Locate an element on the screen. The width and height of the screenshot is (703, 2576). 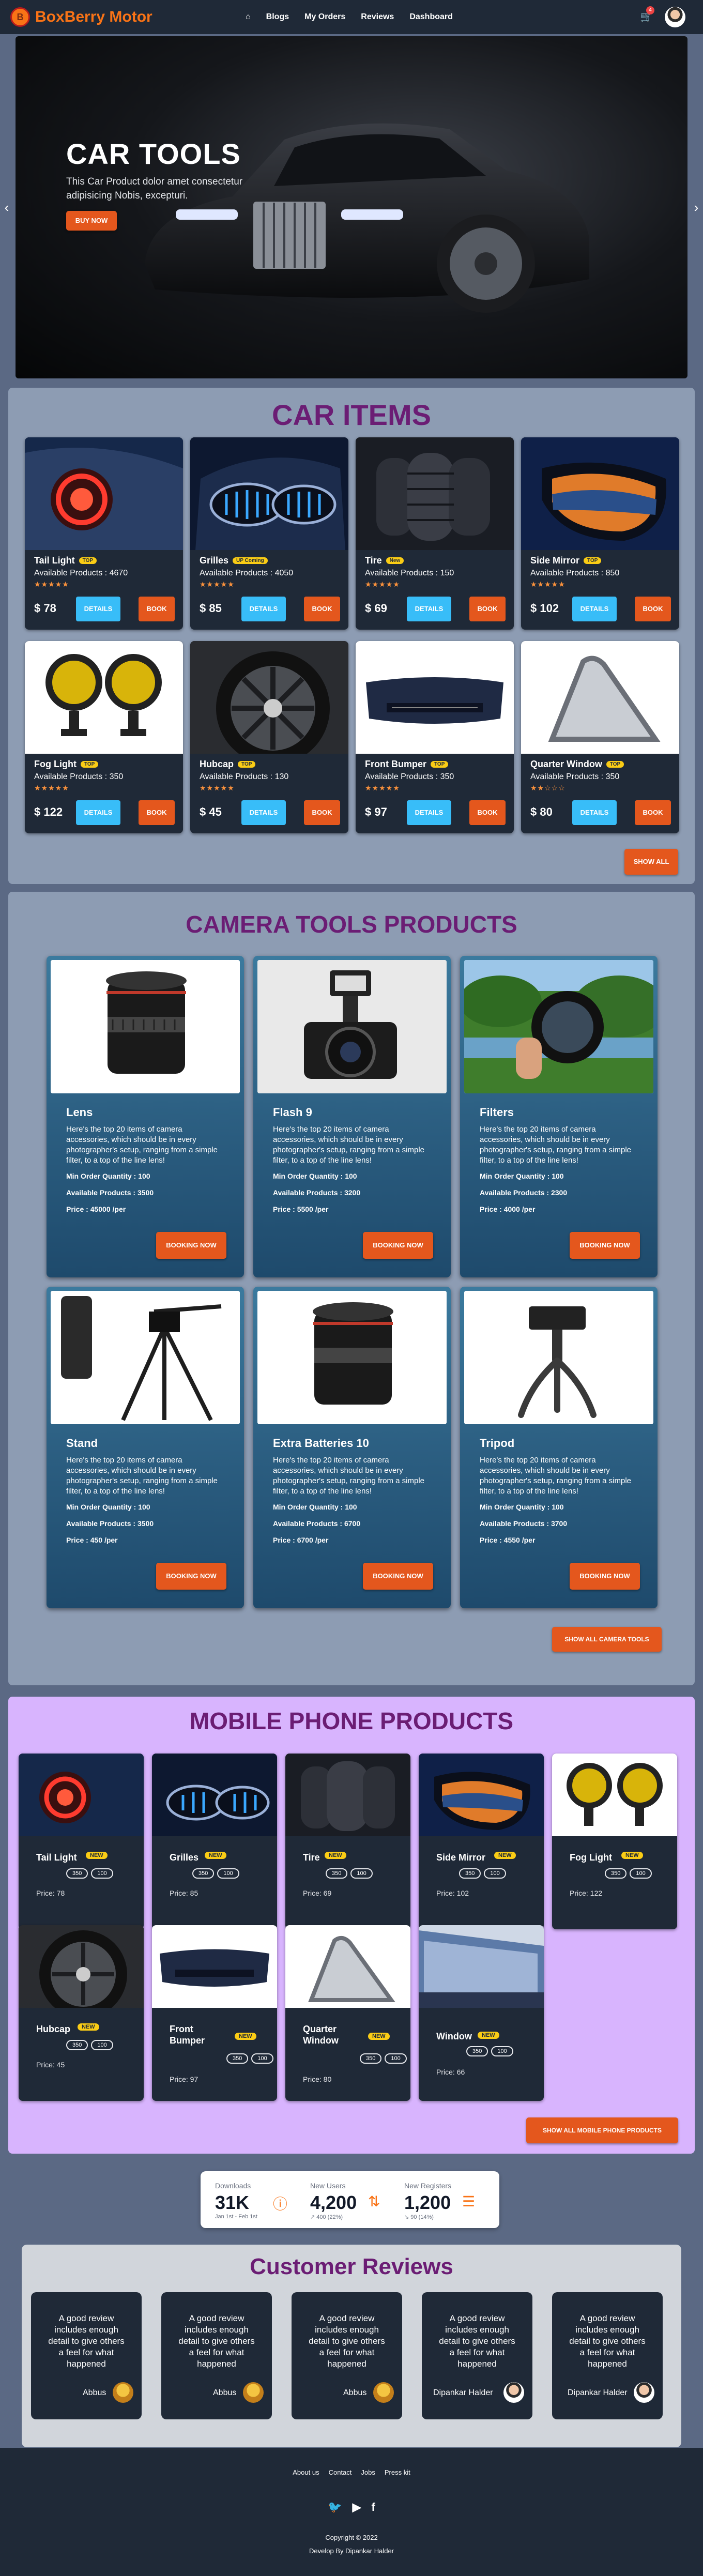
facebook-icon: f is located at coordinates (374, 2507).